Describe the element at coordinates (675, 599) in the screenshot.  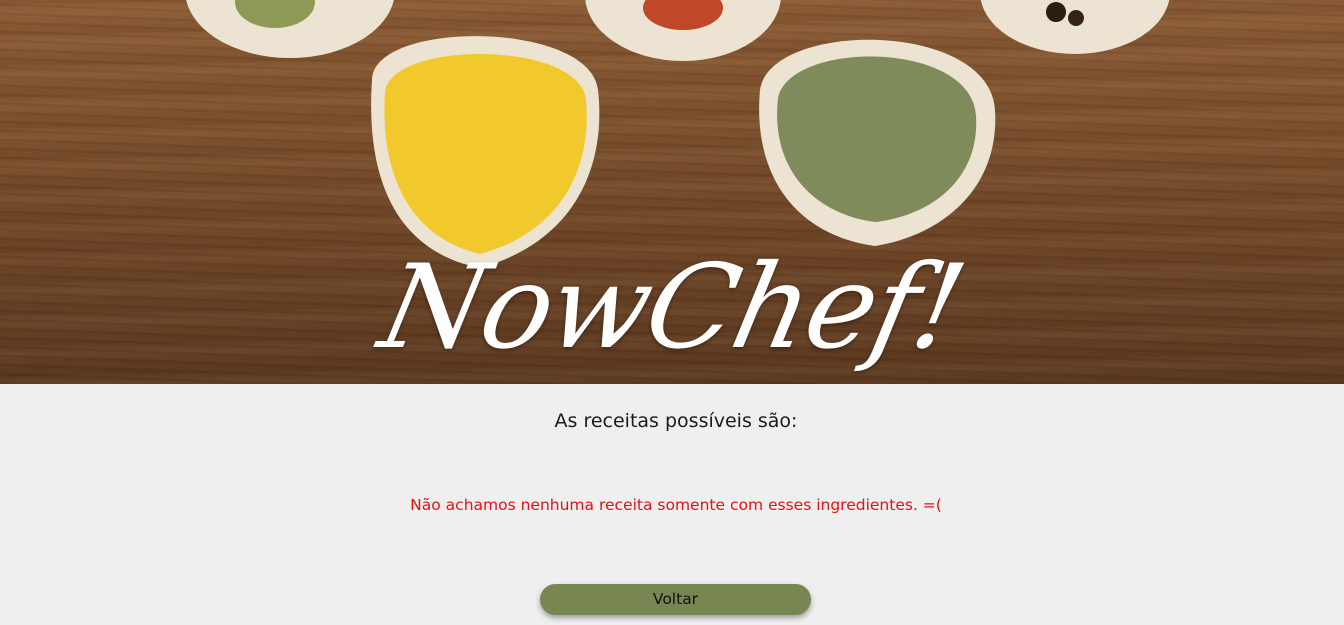
I see `back-button: Voltar` at that location.